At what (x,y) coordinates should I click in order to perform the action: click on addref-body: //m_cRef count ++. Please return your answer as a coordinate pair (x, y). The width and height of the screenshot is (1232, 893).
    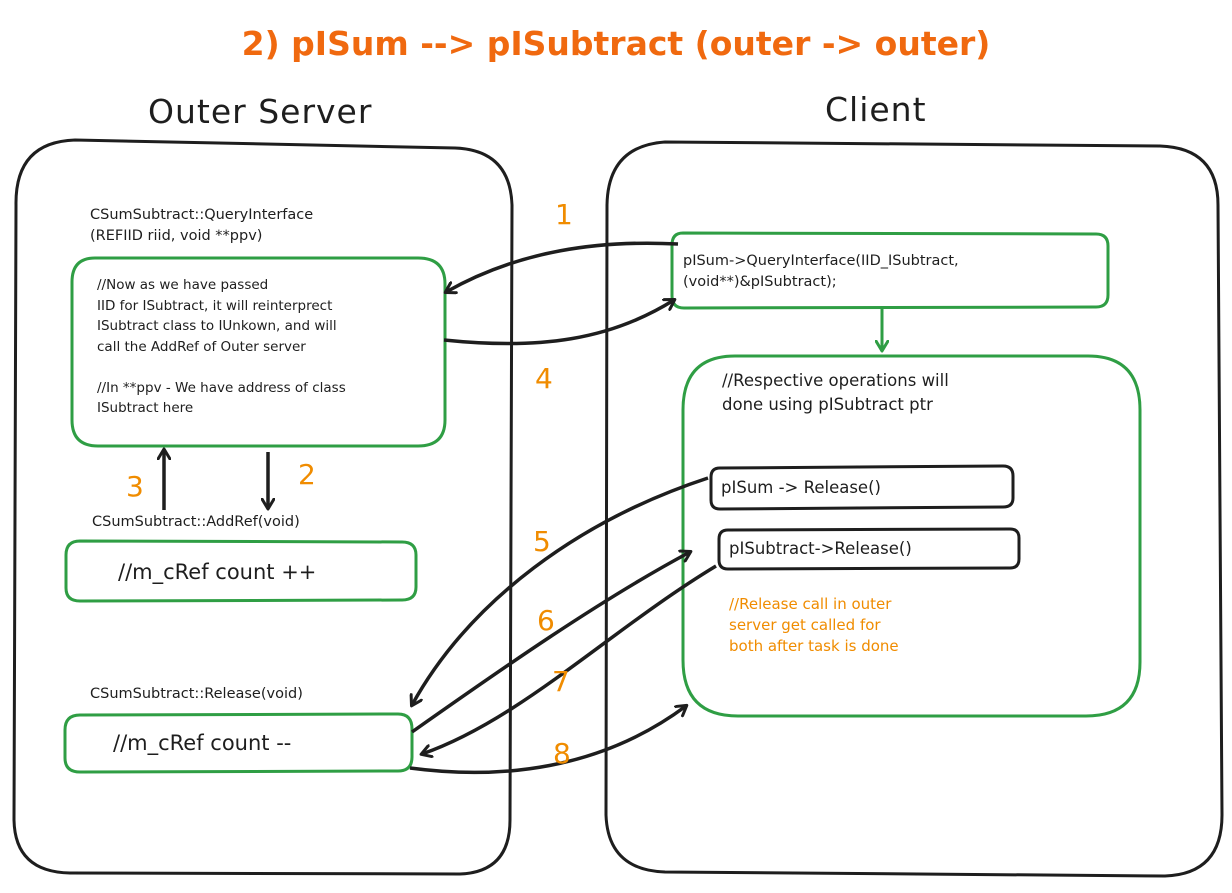
    Looking at the image, I should click on (217, 572).